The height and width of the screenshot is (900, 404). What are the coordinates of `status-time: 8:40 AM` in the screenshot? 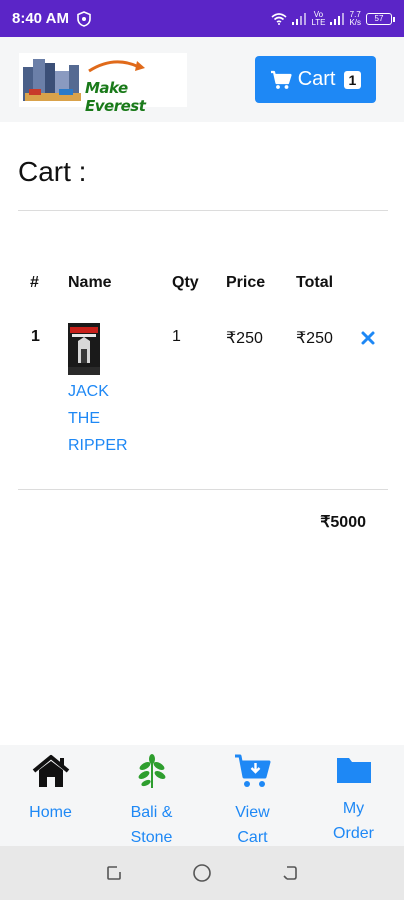 It's located at (40, 18).